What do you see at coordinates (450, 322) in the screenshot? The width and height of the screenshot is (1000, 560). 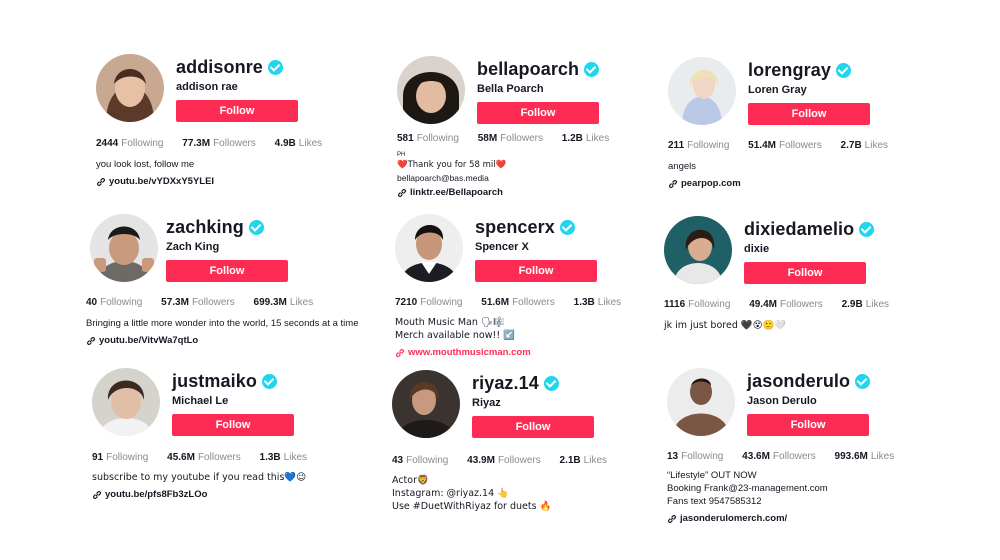 I see `bio-line: Mouth Music Man 🗣🎼` at bounding box center [450, 322].